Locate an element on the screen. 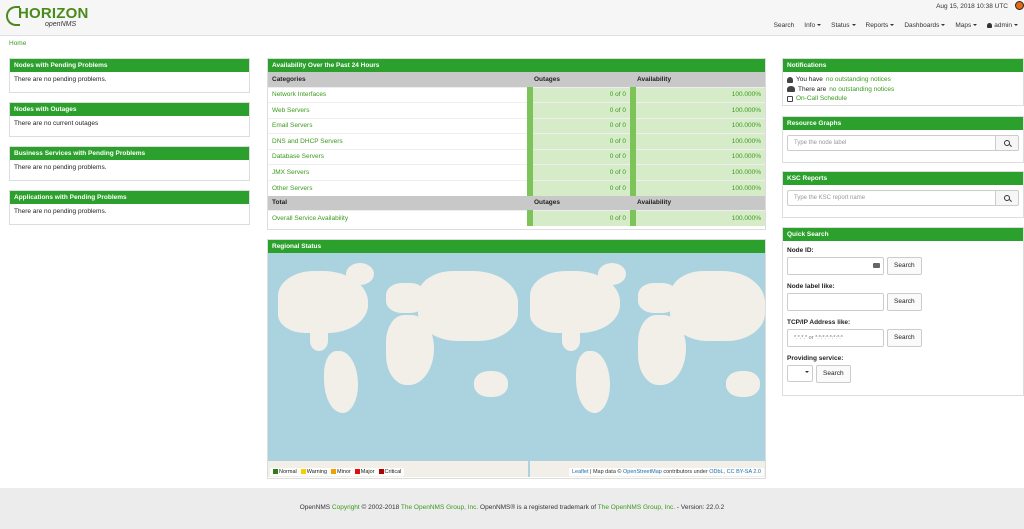 The image size is (1024, 529). table-row: Other Servers 0 of 0 100.000% is located at coordinates (516, 187).